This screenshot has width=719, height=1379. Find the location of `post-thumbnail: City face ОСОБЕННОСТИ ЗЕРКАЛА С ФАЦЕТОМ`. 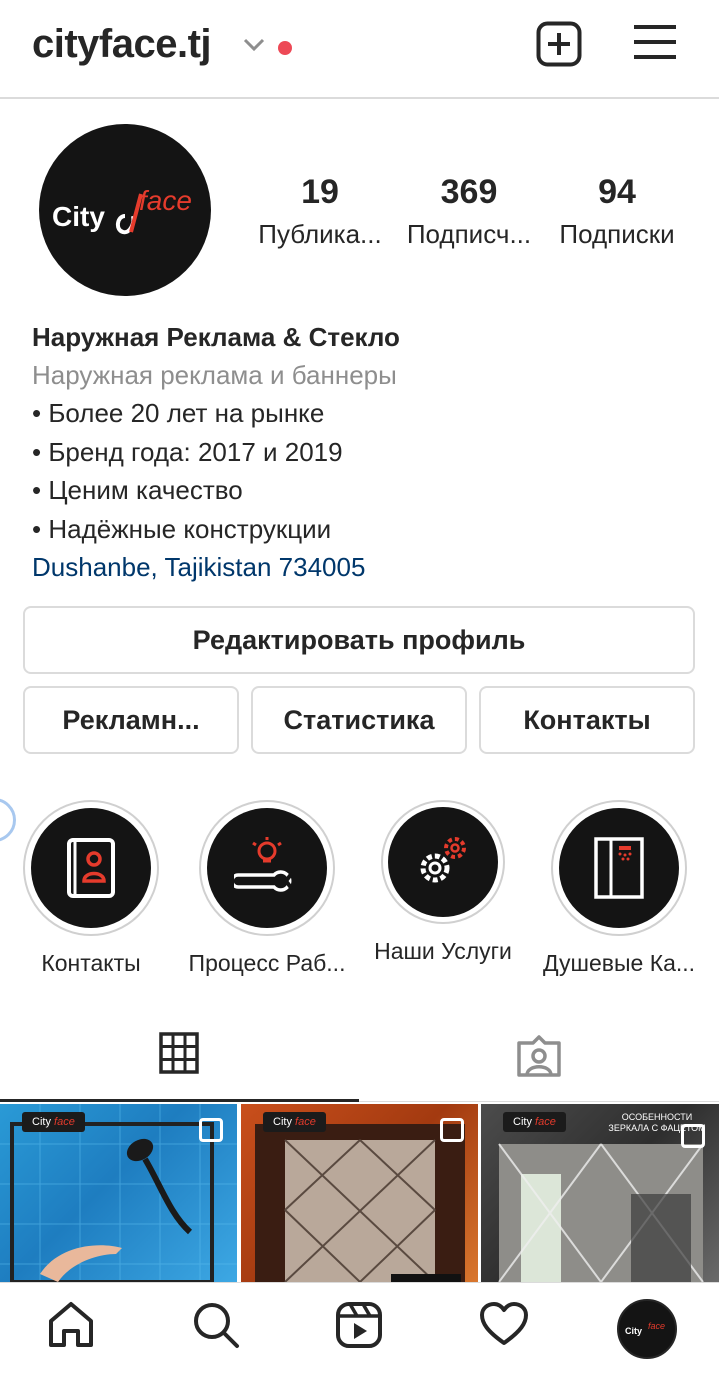

post-thumbnail: City face ОСОБЕННОСТИ ЗЕРКАЛА С ФАЦЕТОМ is located at coordinates (600, 1193).